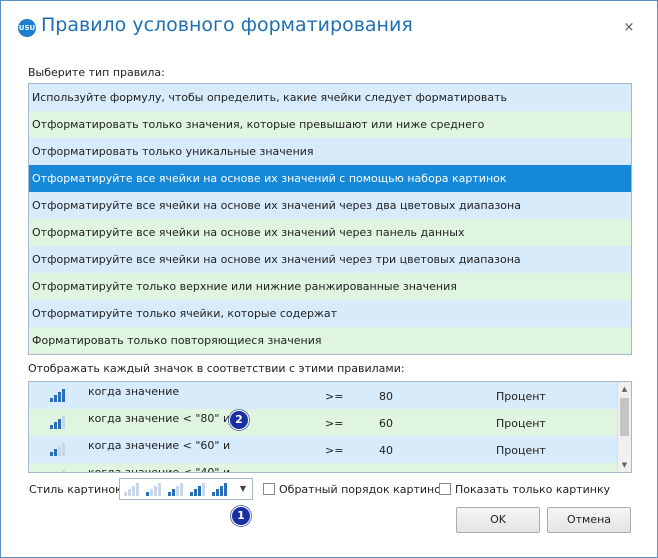  Describe the element at coordinates (386, 396) in the screenshot. I see `icon-rule-value: 80` at that location.